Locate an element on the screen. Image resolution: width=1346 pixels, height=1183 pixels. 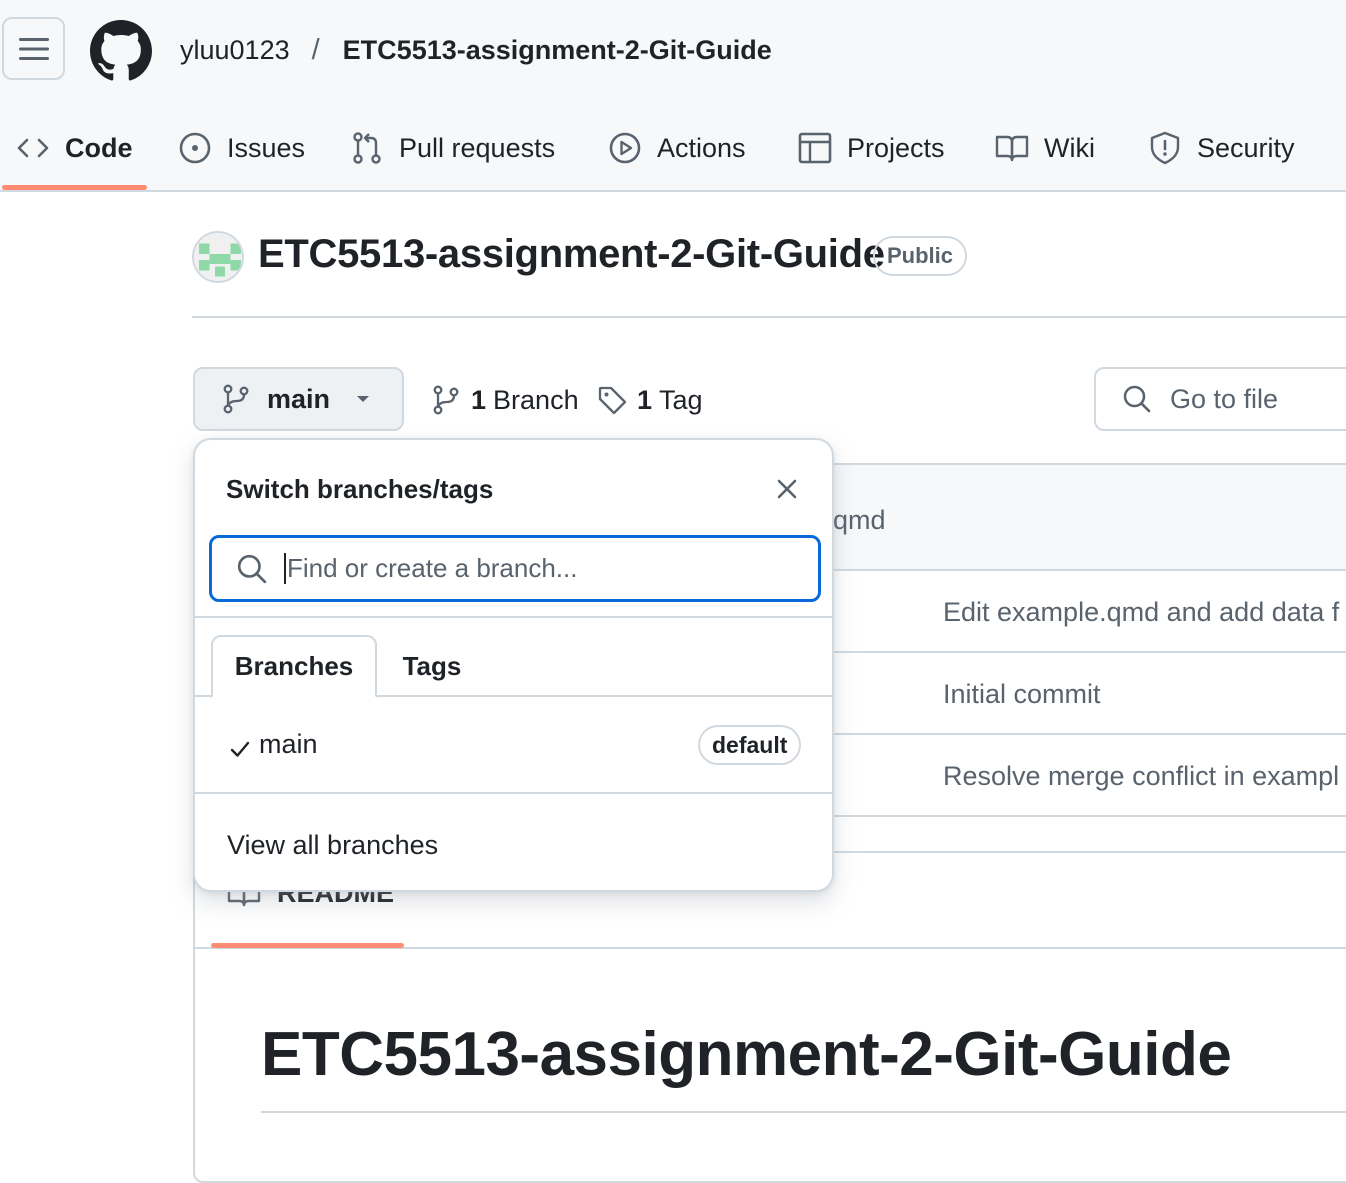
tab-projects: Projects is located at coordinates (871, 148).